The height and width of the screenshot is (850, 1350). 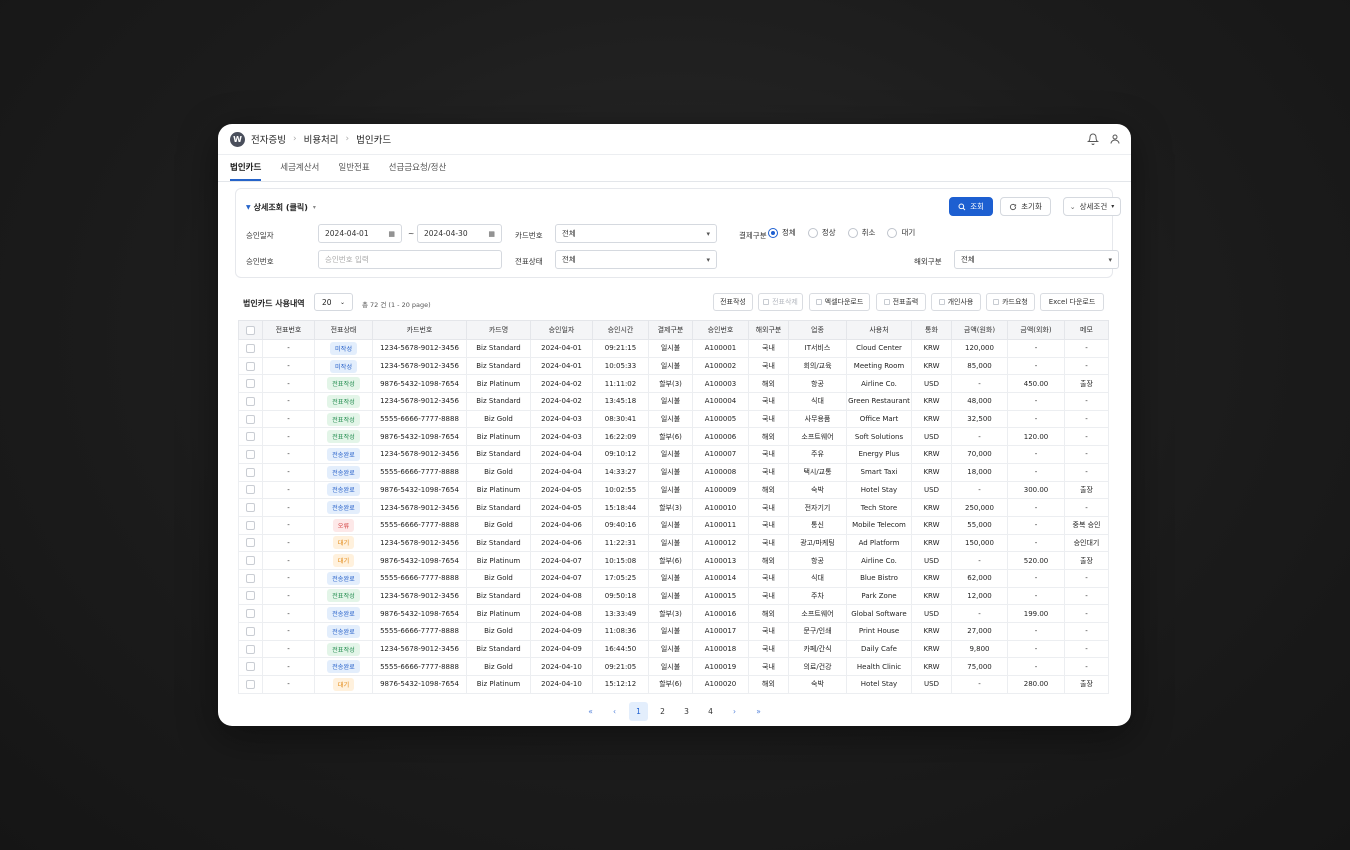 What do you see at coordinates (758, 711) in the screenshot?
I see `last-page-button: »` at bounding box center [758, 711].